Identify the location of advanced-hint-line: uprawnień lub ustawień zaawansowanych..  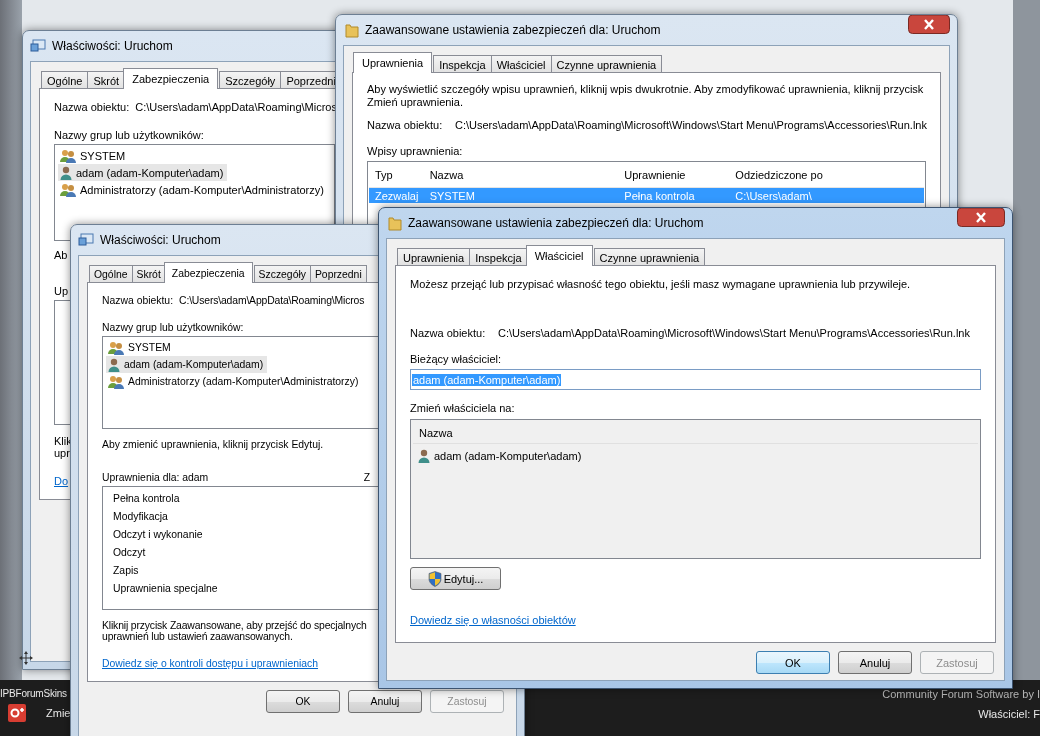
(197, 636).